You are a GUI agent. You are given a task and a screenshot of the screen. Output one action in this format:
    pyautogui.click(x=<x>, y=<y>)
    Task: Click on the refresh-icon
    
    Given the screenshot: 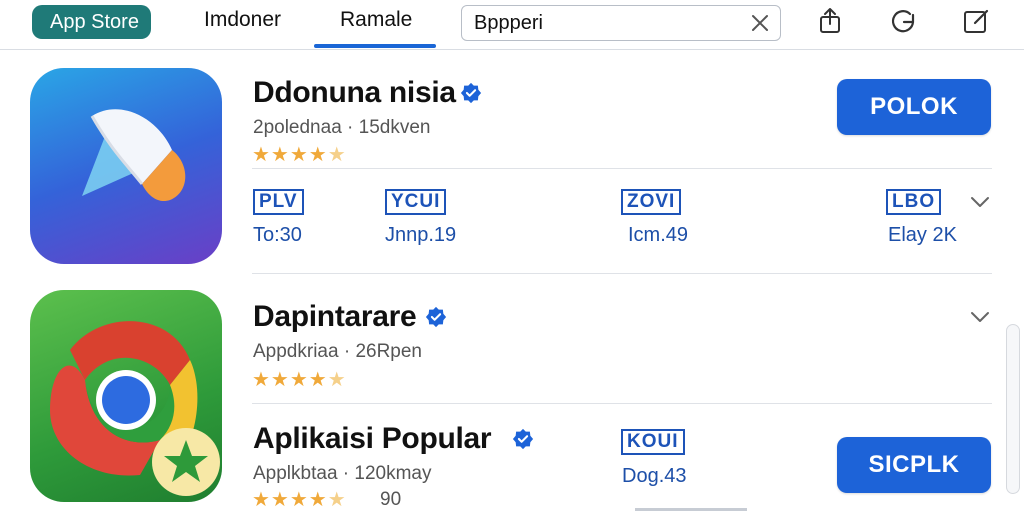 What is the action you would take?
    pyautogui.click(x=903, y=21)
    